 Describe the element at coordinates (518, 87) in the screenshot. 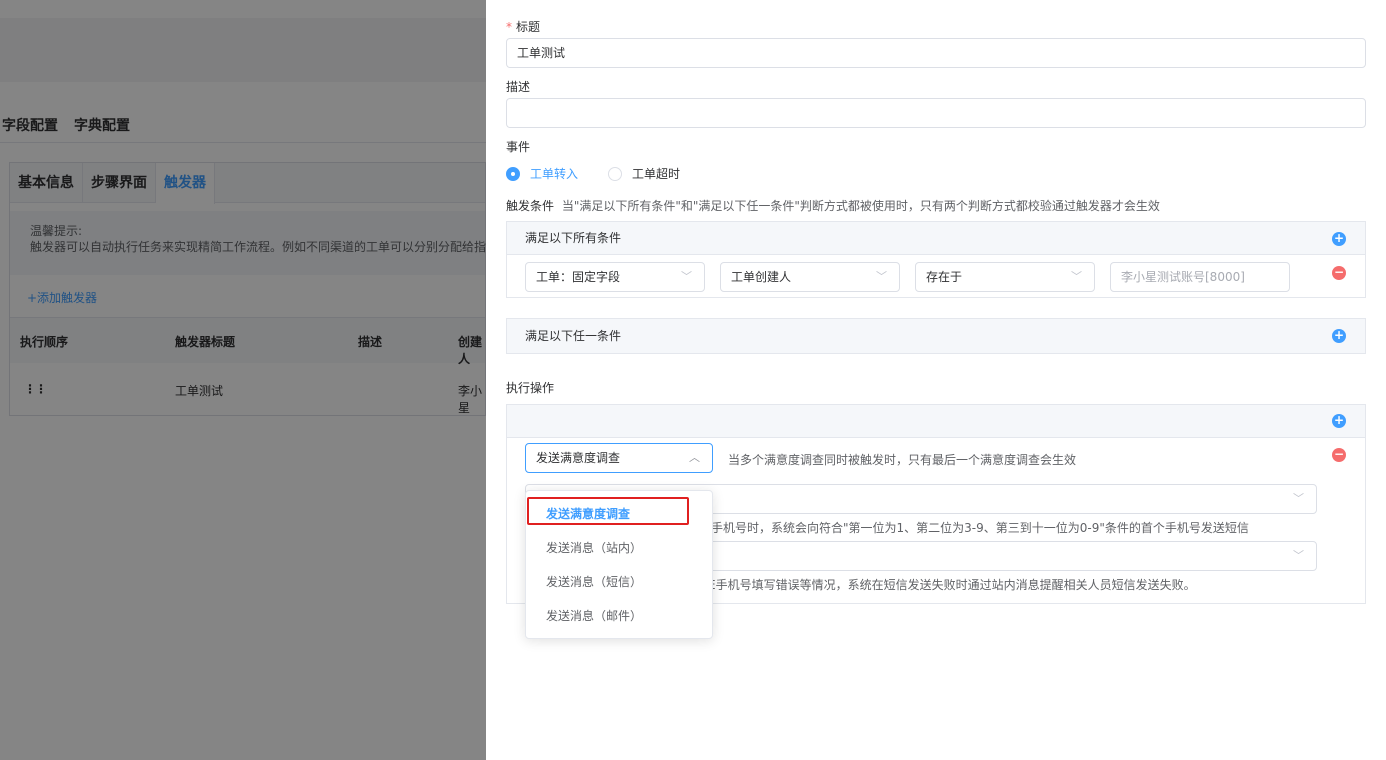

I see `desc-label: 描述` at that location.